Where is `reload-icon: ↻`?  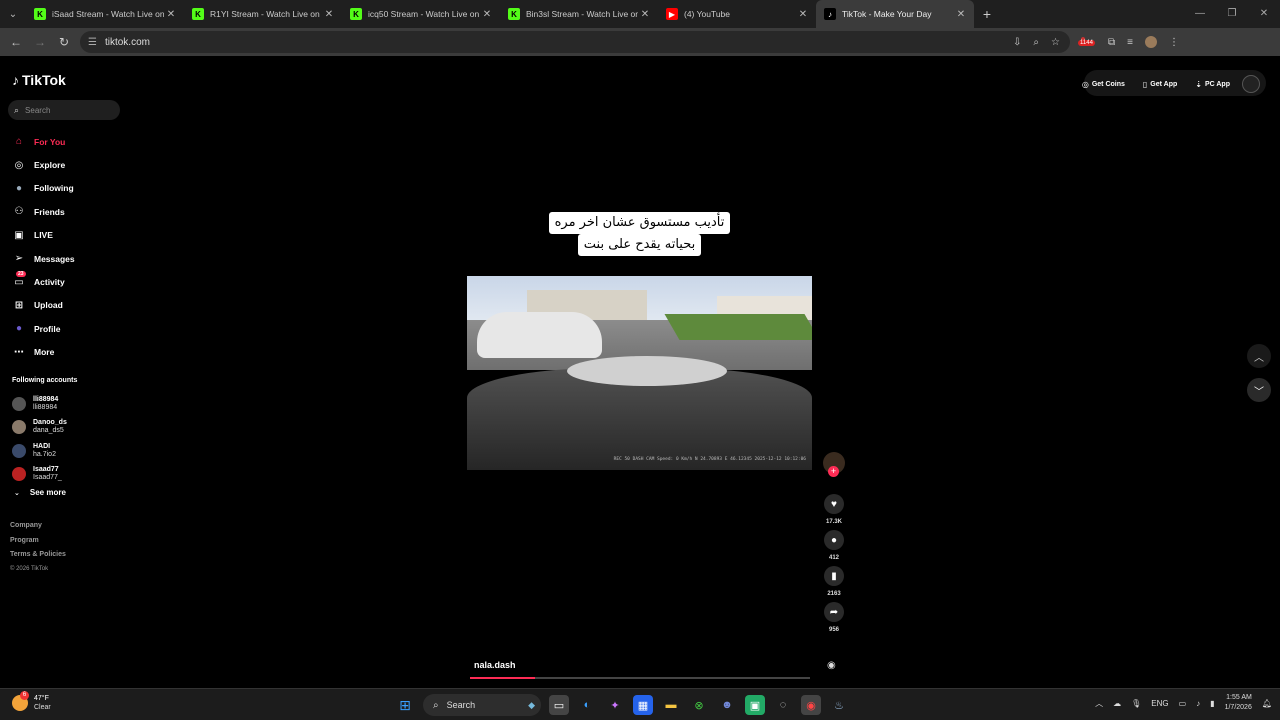 reload-icon: ↻ is located at coordinates (64, 42).